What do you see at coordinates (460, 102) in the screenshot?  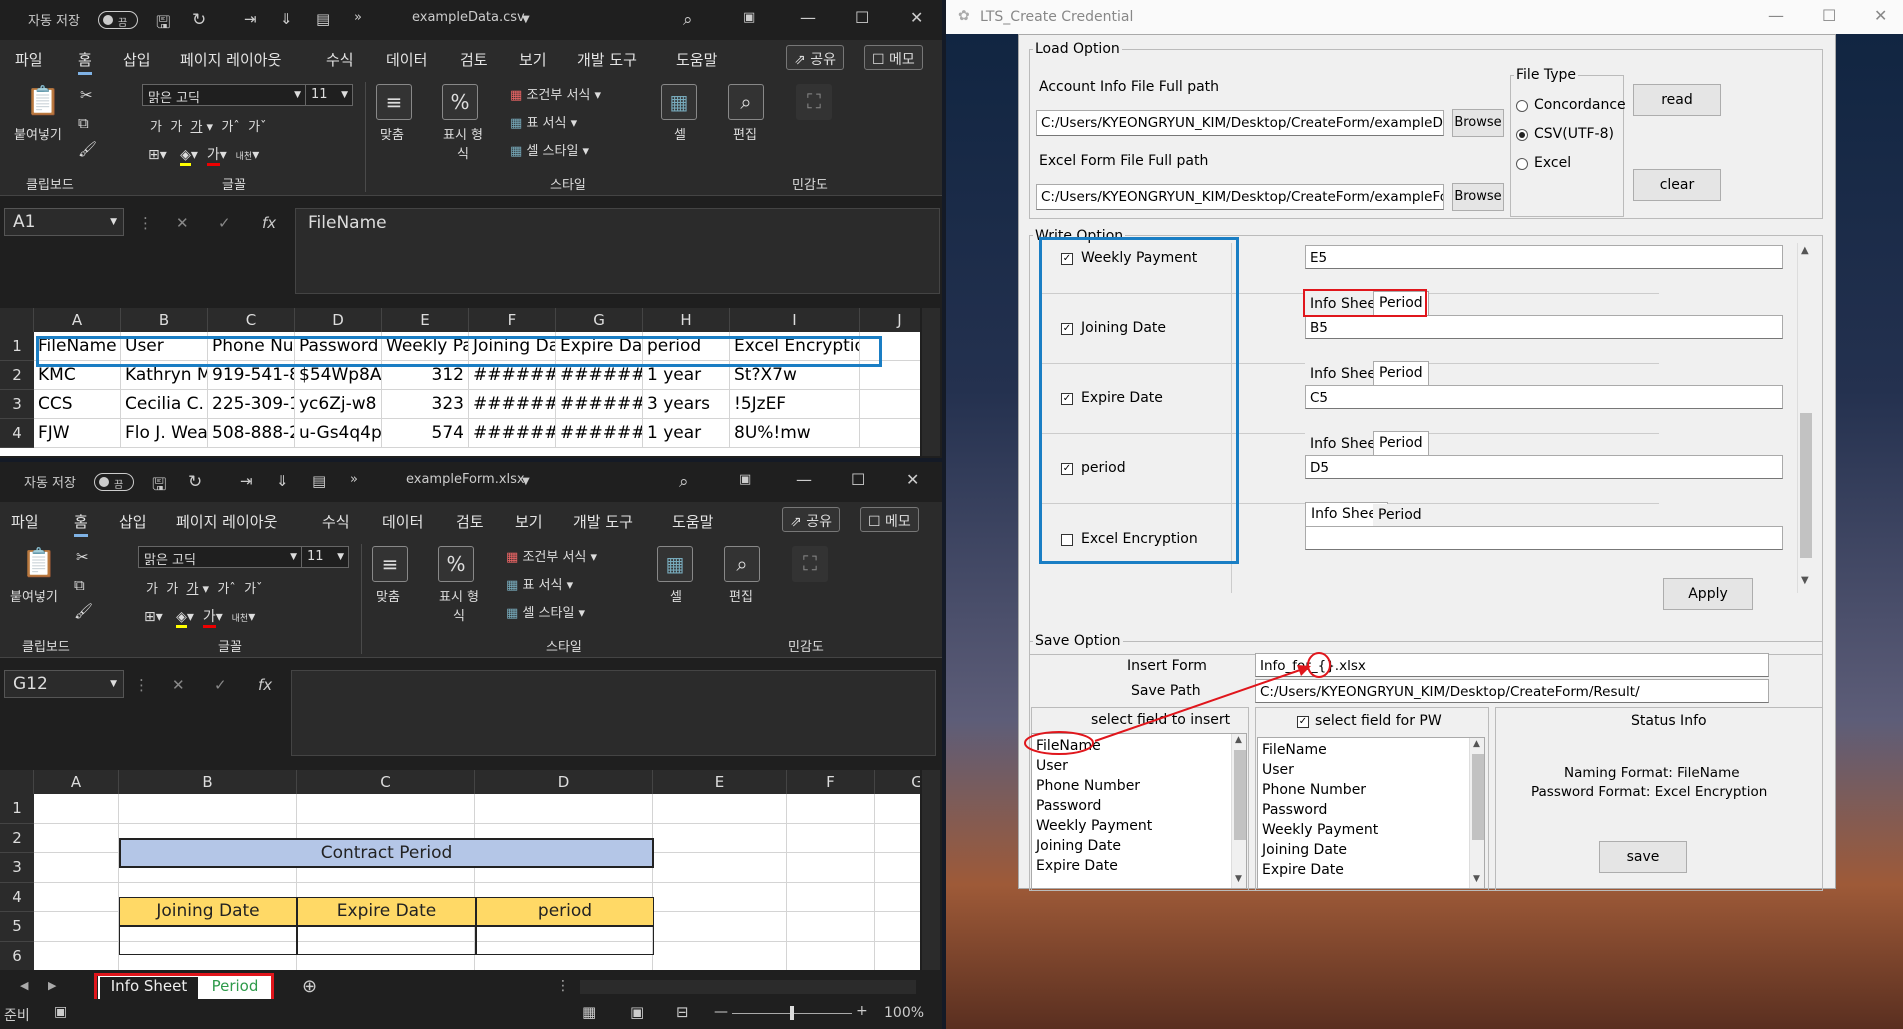 I see `percent-icon: %` at bounding box center [460, 102].